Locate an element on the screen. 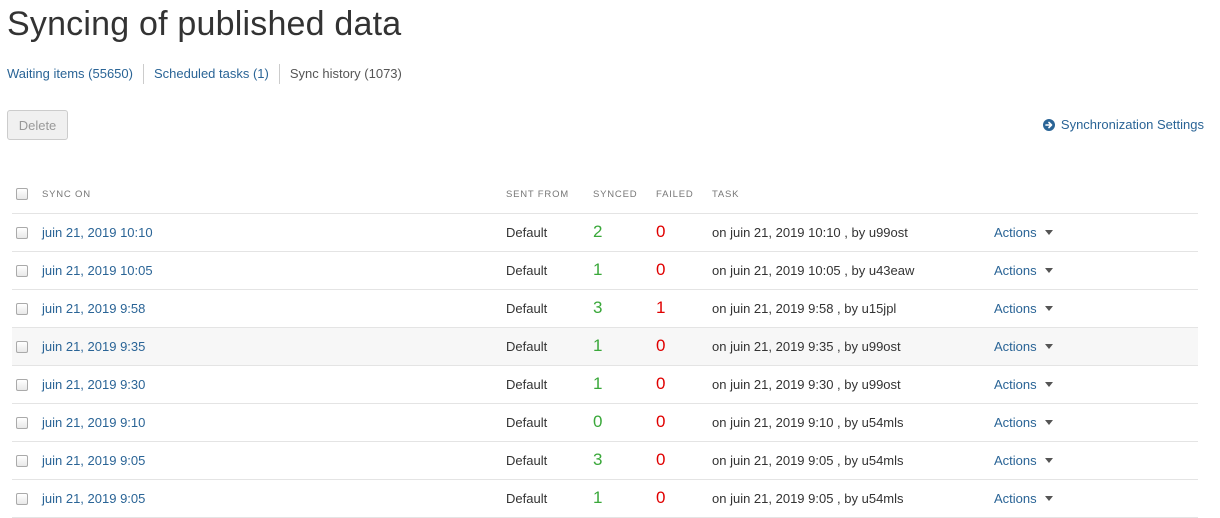  synced-count: 2 is located at coordinates (598, 231).